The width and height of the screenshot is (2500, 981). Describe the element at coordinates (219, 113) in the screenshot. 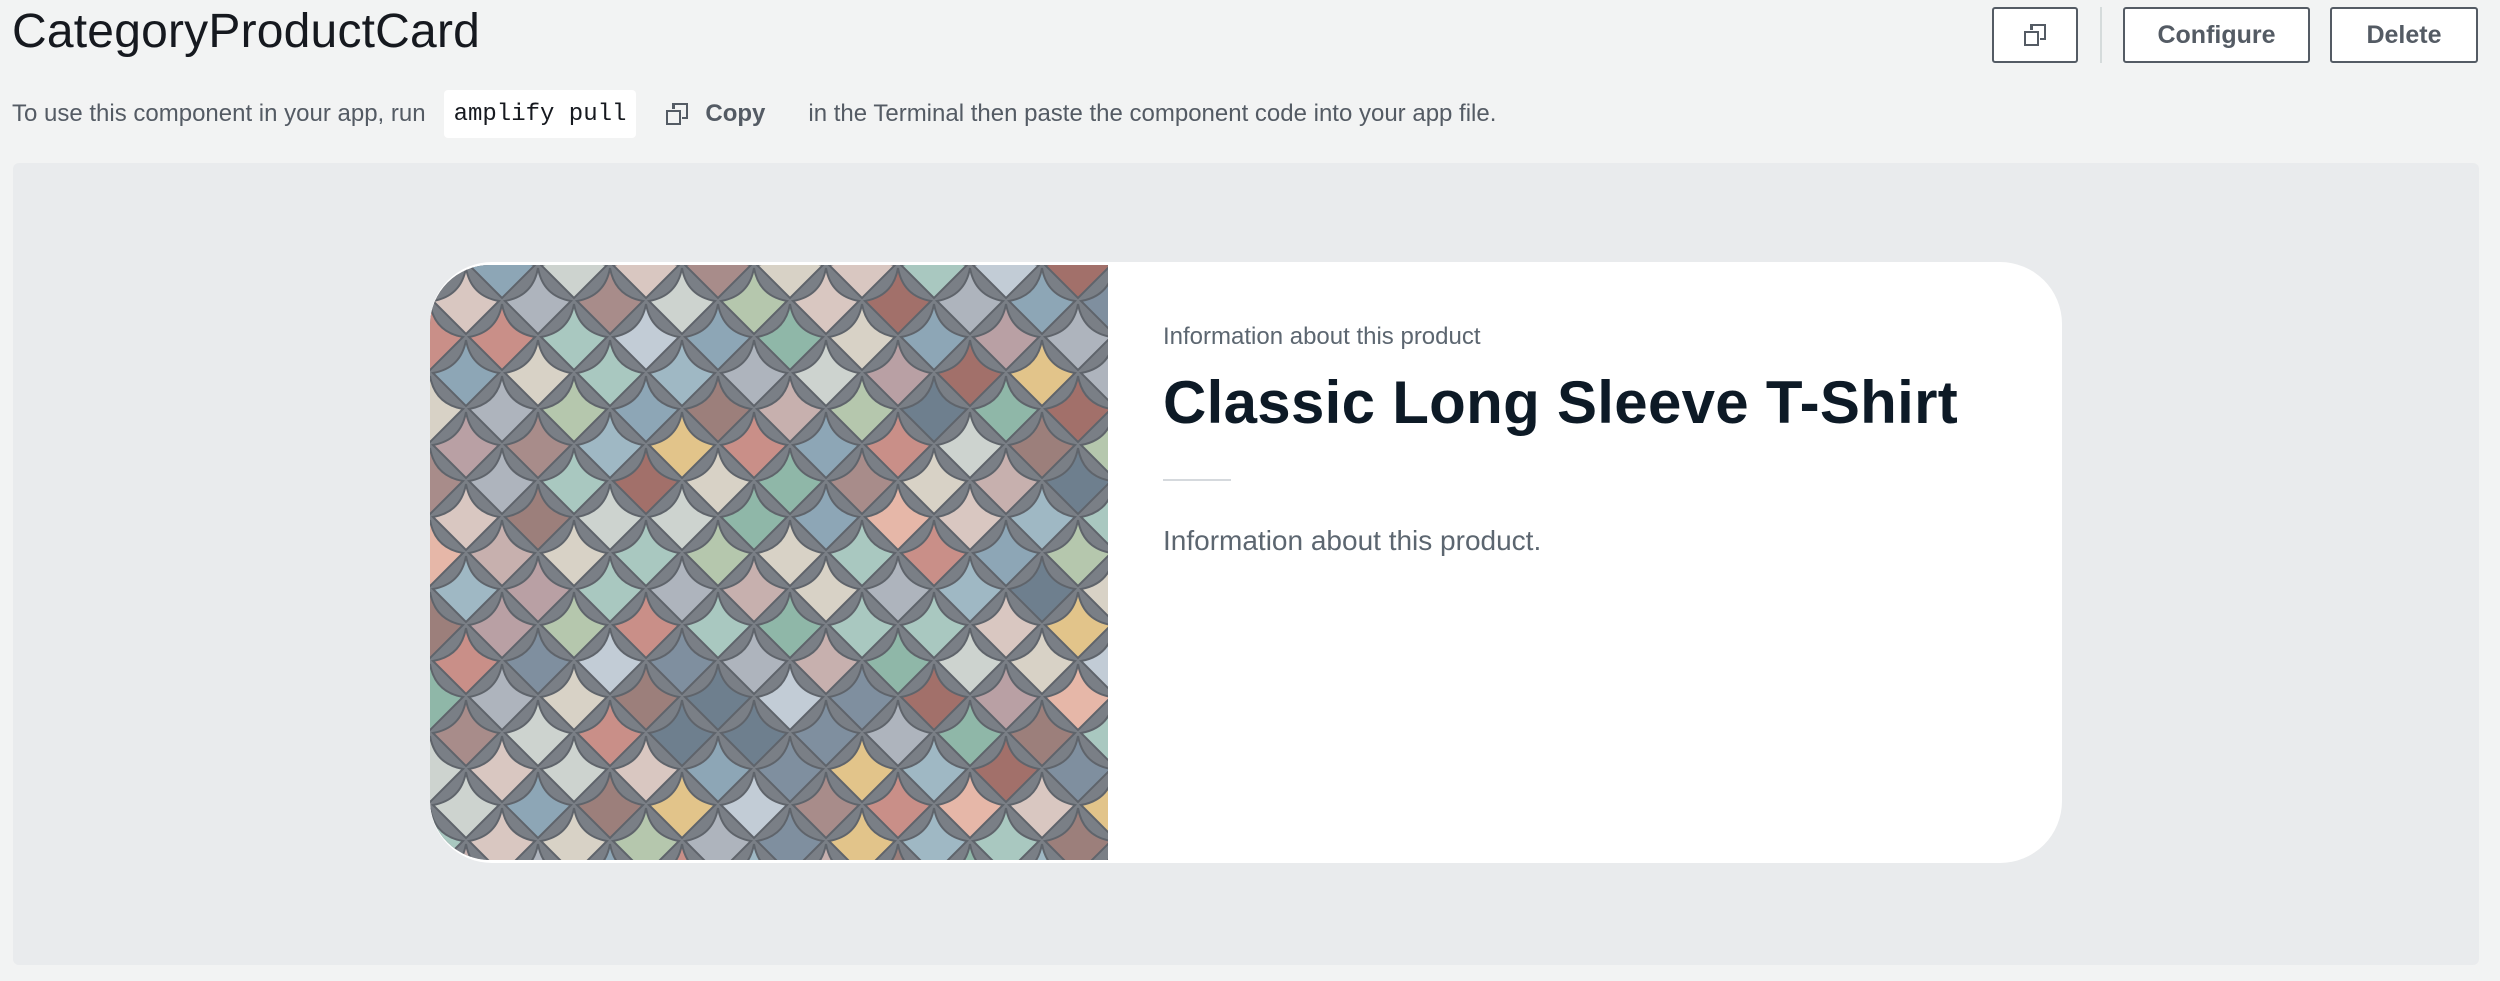

I see `instructions-prefix: To use this component in your app, run` at that location.